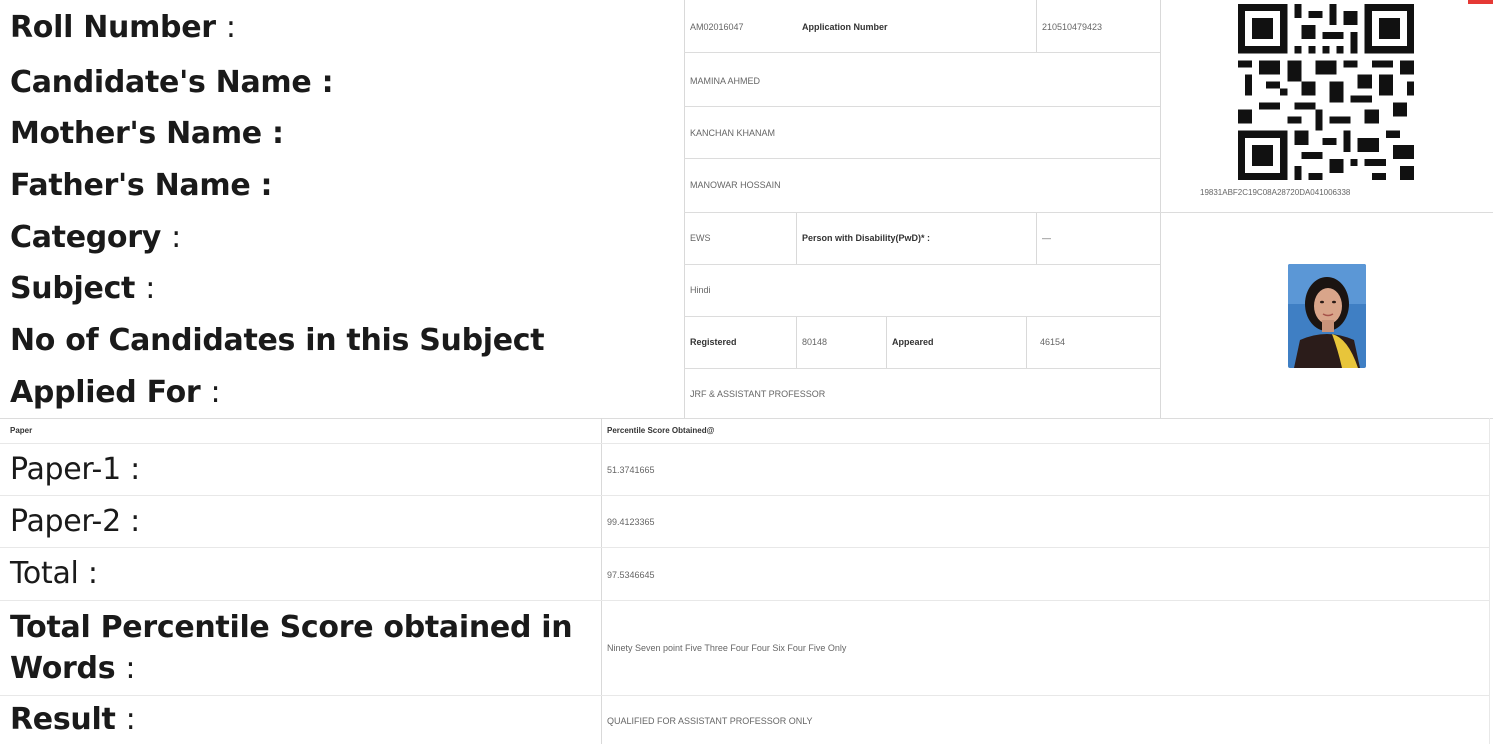 The width and height of the screenshot is (1493, 744). I want to click on appeared-value: 46154, so click(1053, 342).